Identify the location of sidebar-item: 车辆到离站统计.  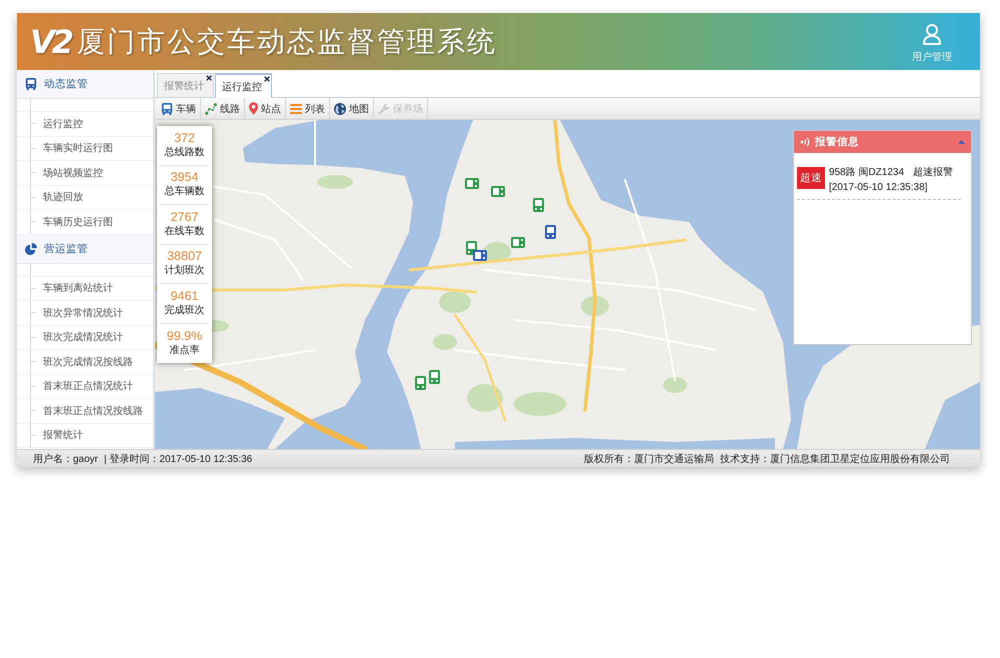
(85, 288).